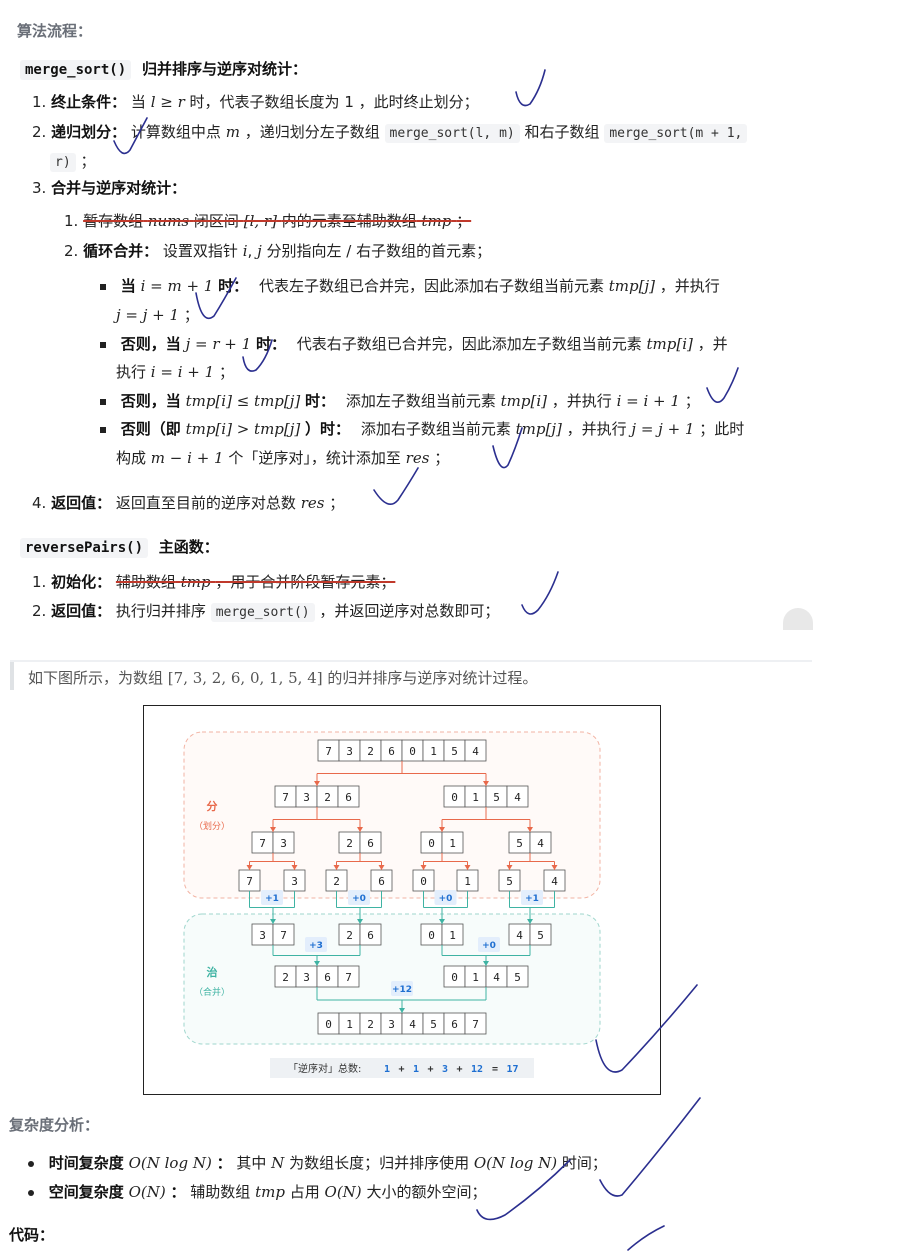 The width and height of the screenshot is (900, 1254). Describe the element at coordinates (348, 977) in the screenshot. I see `merge2-value: 7` at that location.